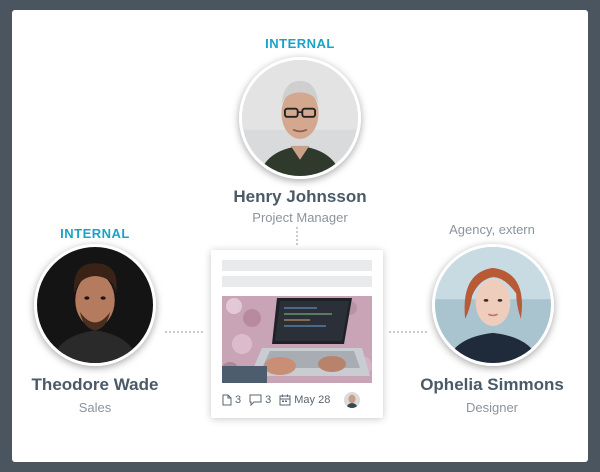 This screenshot has width=600, height=472. I want to click on left-connector, so click(184, 332).